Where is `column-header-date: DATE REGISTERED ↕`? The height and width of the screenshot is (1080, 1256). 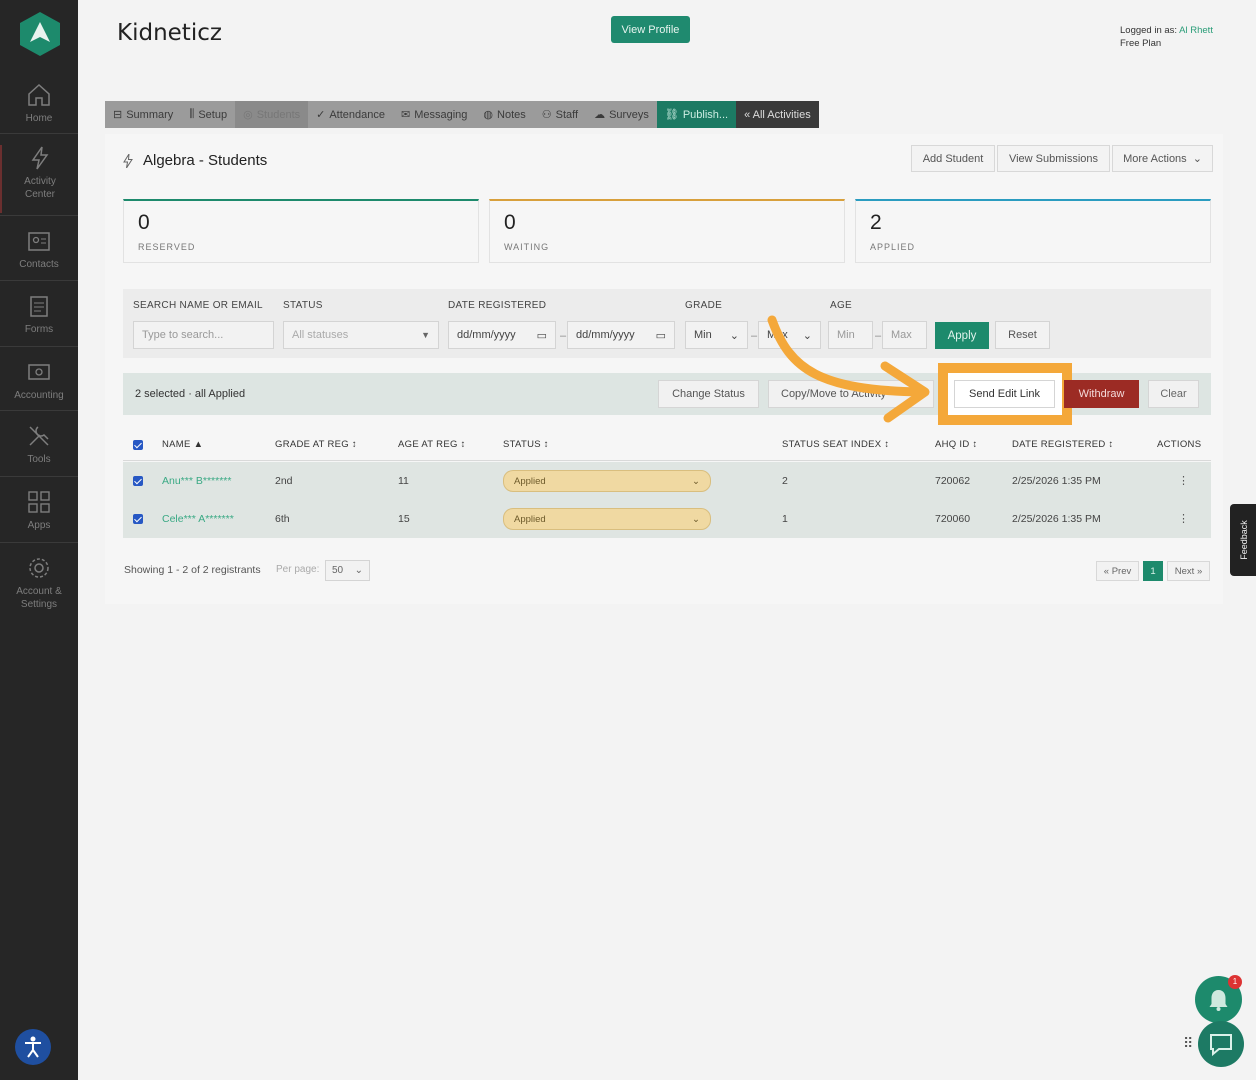
column-header-date: DATE REGISTERED ↕ is located at coordinates (1063, 444).